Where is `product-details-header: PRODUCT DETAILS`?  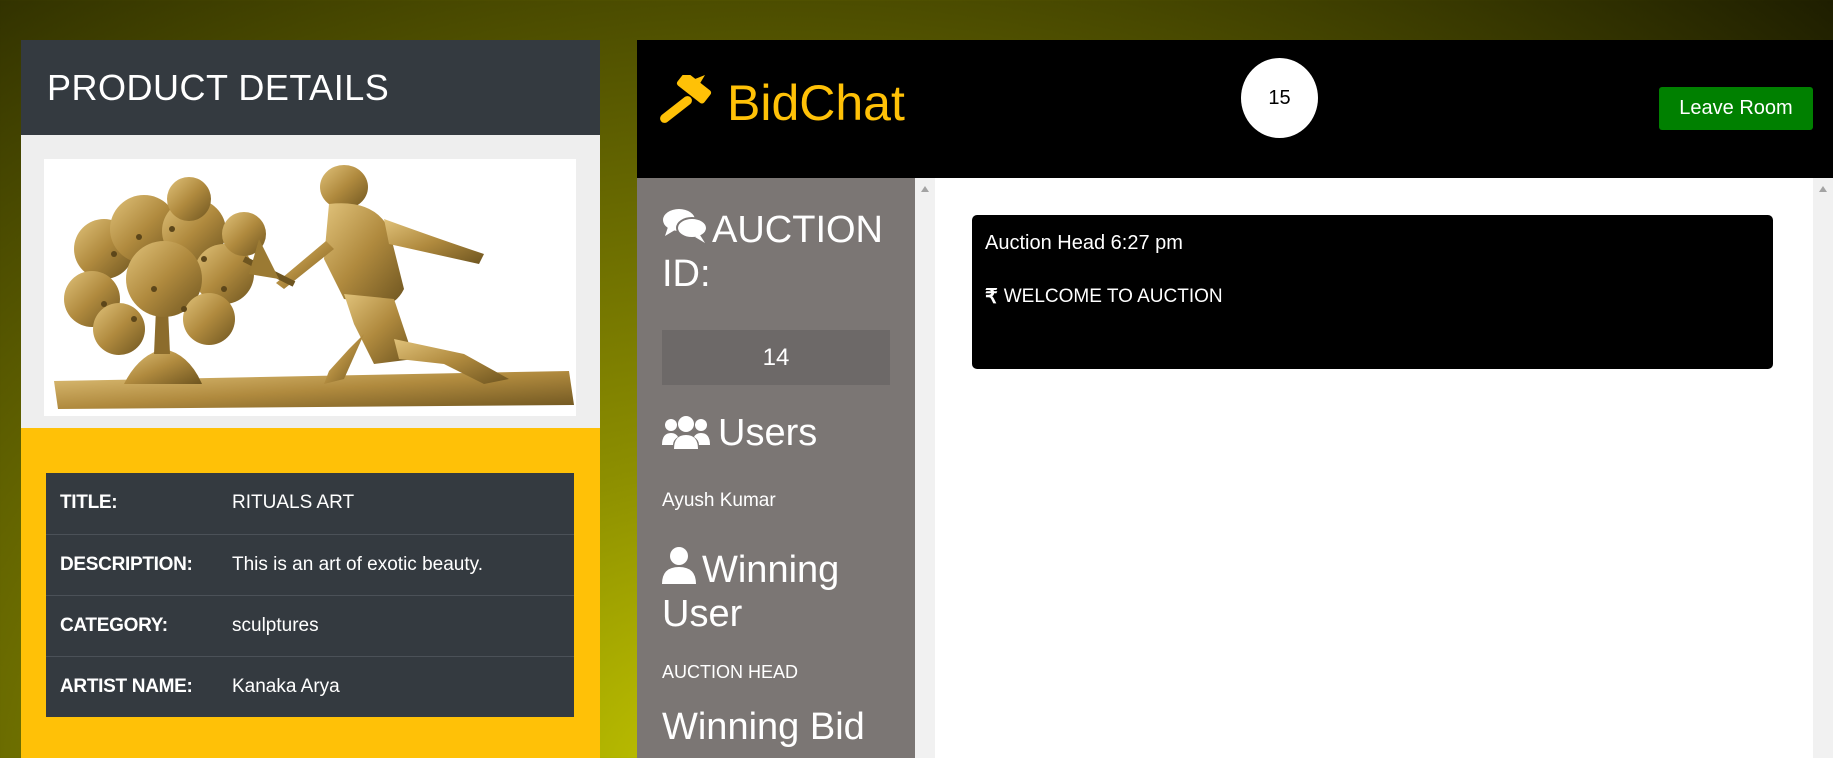
product-details-header: PRODUCT DETAILS is located at coordinates (310, 87).